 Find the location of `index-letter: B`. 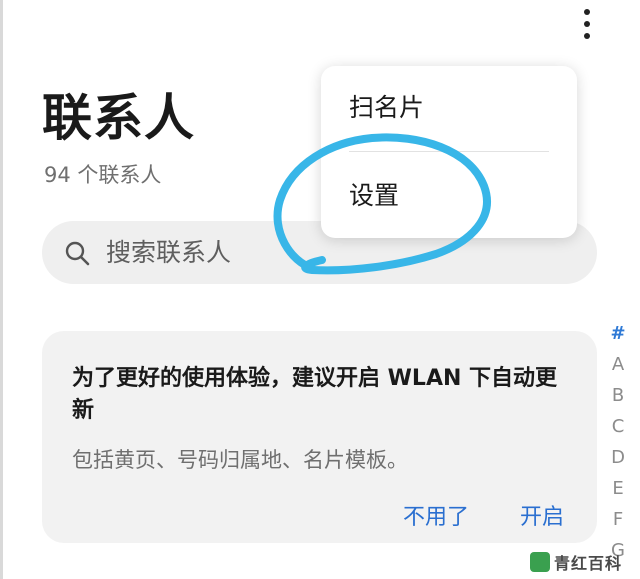

index-letter: B is located at coordinates (618, 395).